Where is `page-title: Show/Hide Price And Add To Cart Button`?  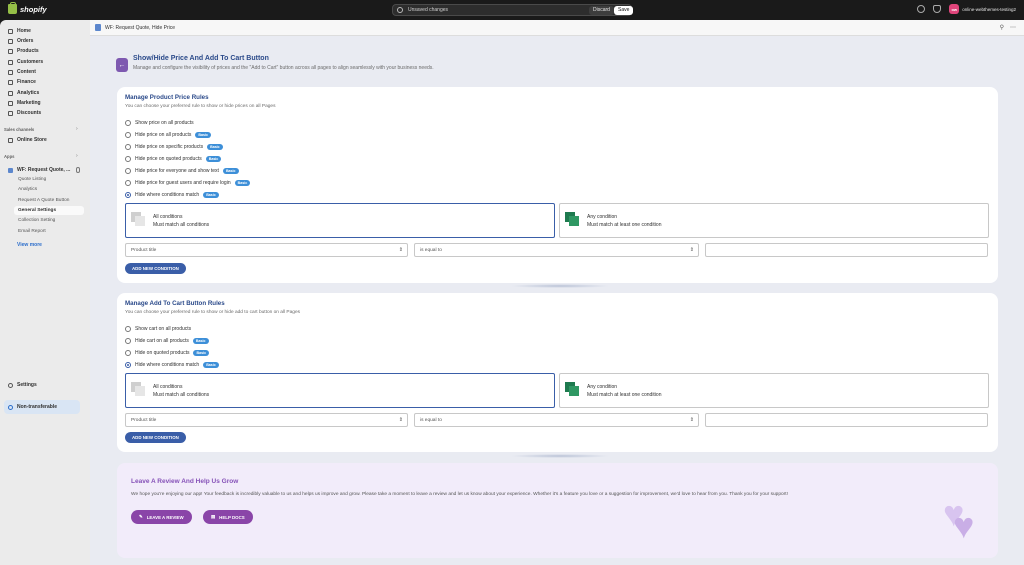 page-title: Show/Hide Price And Add To Cart Button is located at coordinates (201, 58).